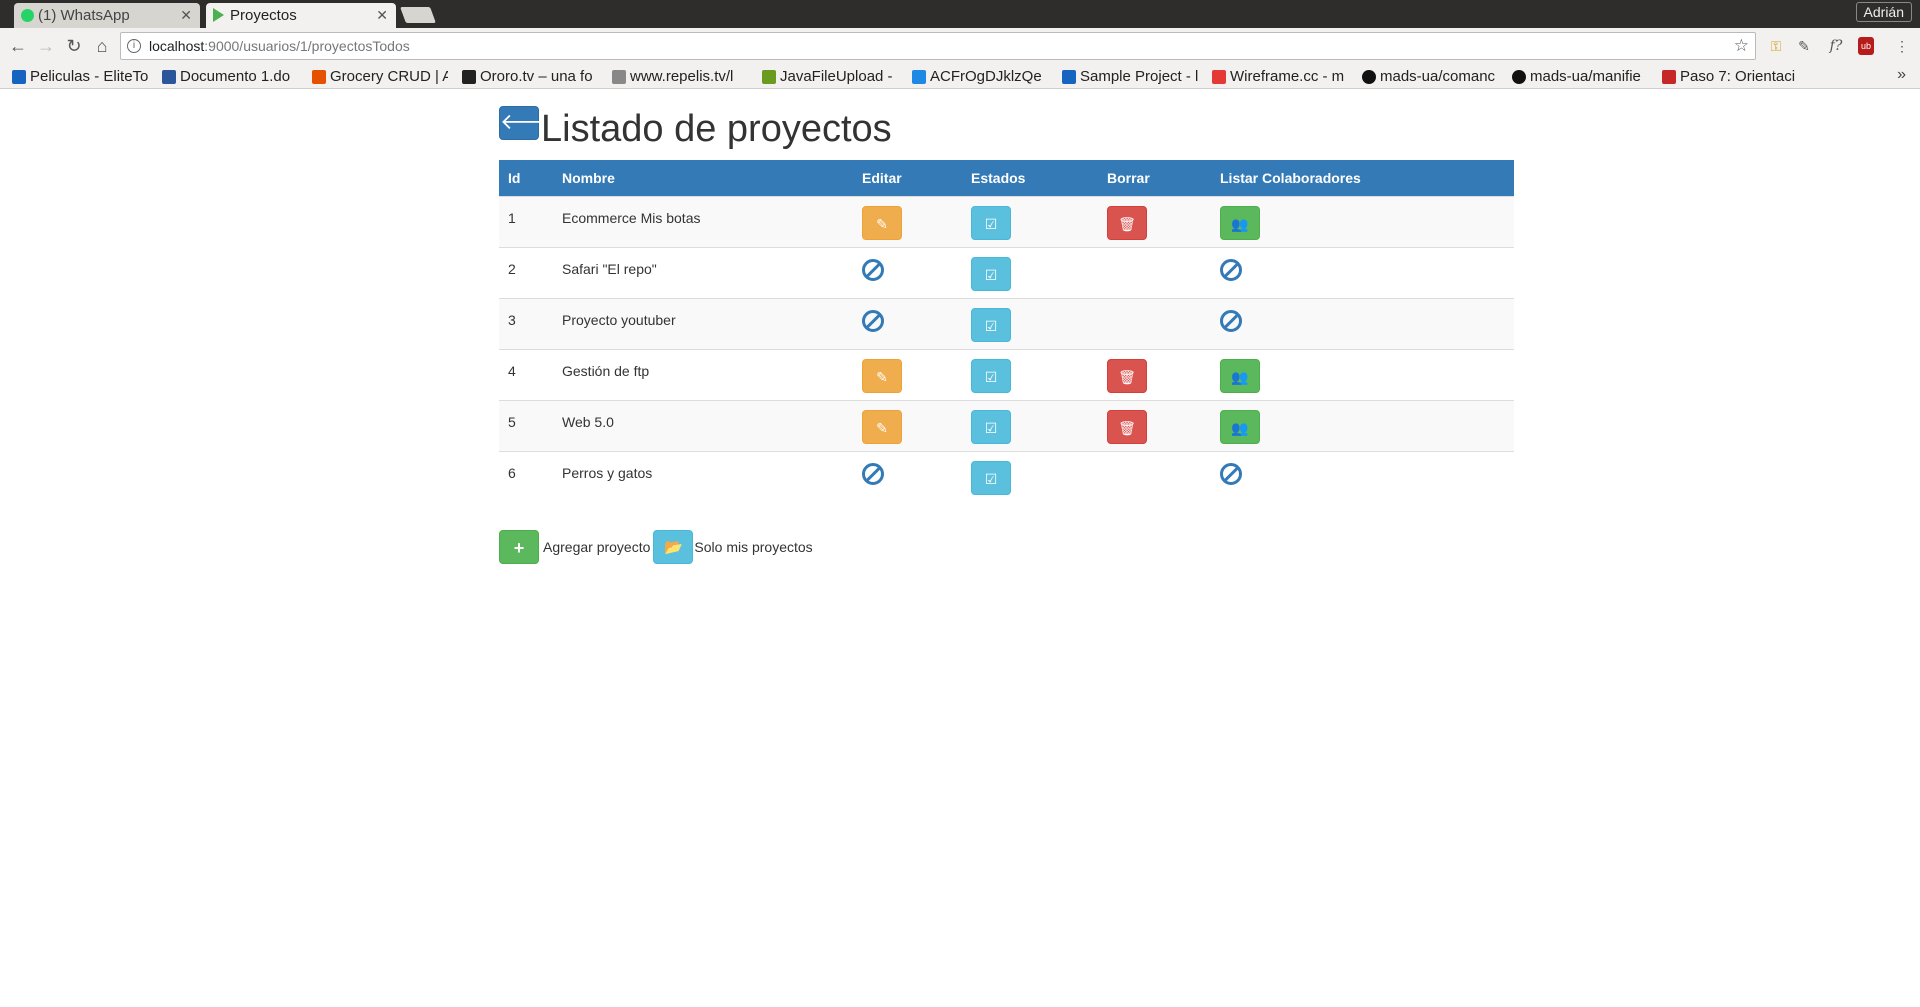  Describe the element at coordinates (526, 221) in the screenshot. I see `cell-id: 1` at that location.